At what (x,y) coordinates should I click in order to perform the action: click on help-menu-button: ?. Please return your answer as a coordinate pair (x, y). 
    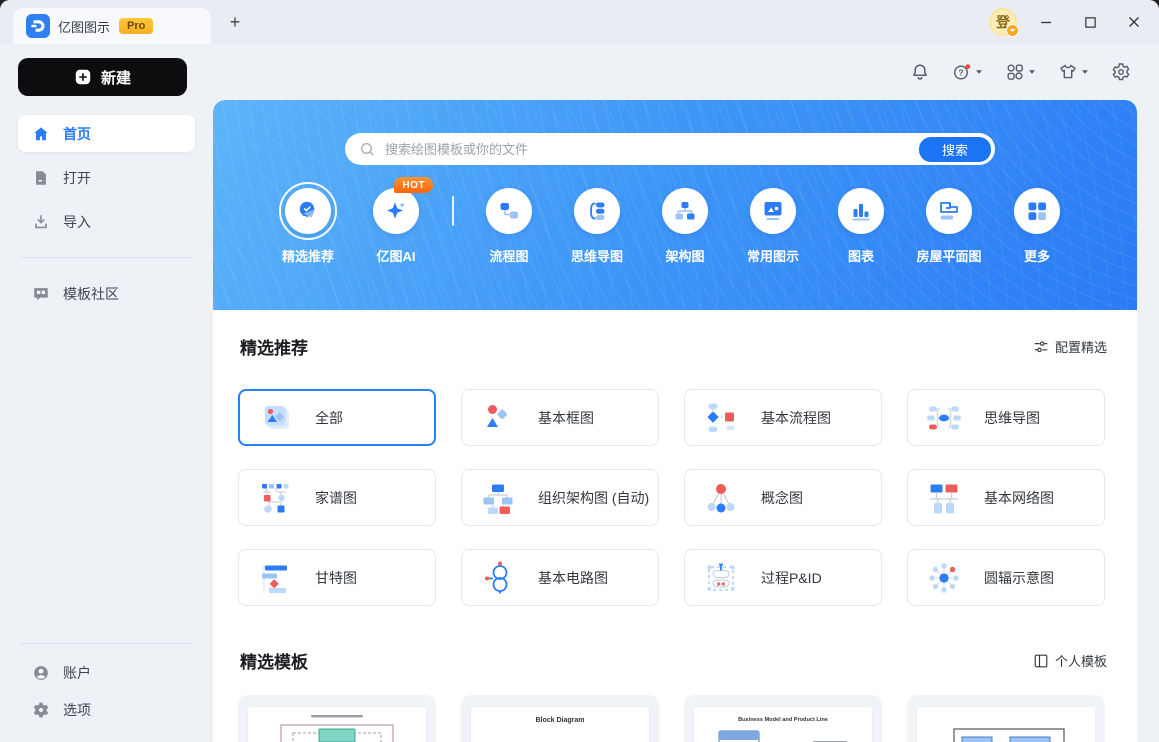
    Looking at the image, I should click on (967, 72).